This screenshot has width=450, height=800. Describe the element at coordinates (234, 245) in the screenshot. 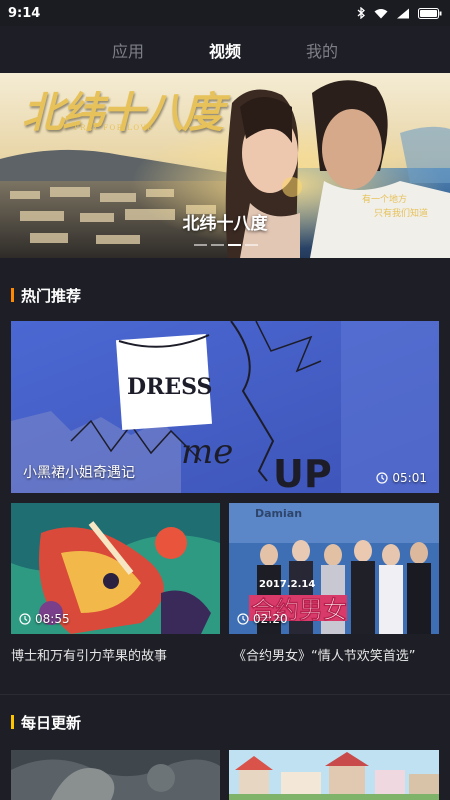

I see `banner-dot-active` at that location.